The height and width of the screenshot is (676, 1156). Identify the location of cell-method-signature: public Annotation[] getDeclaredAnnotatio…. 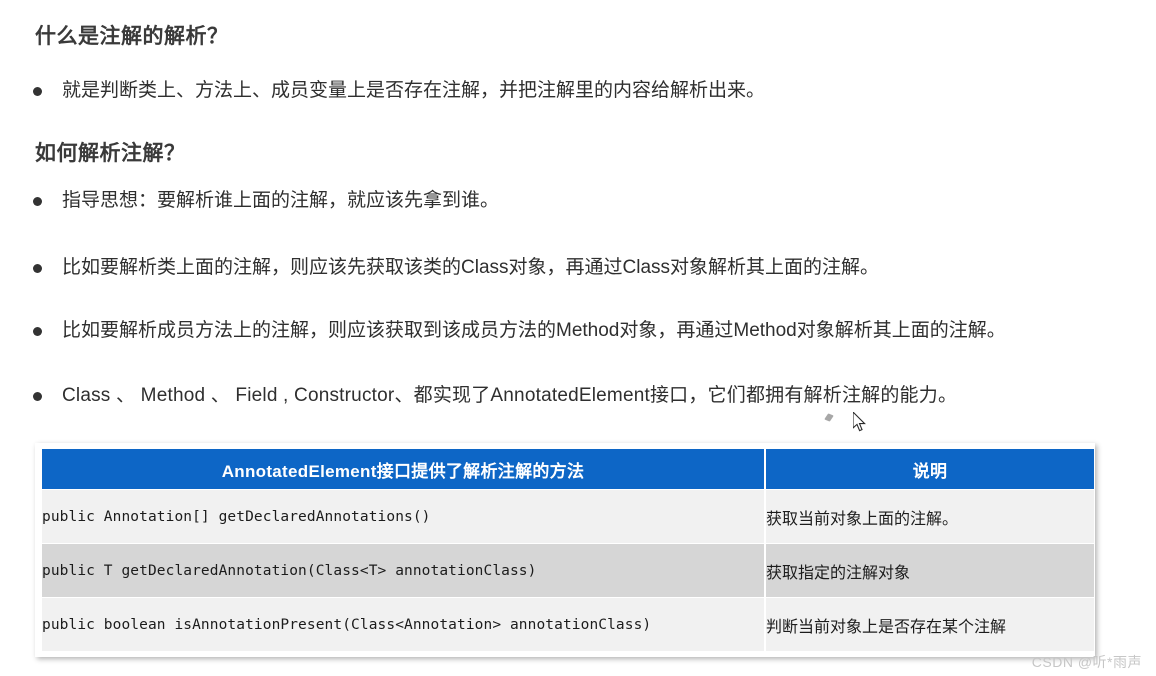
(403, 516).